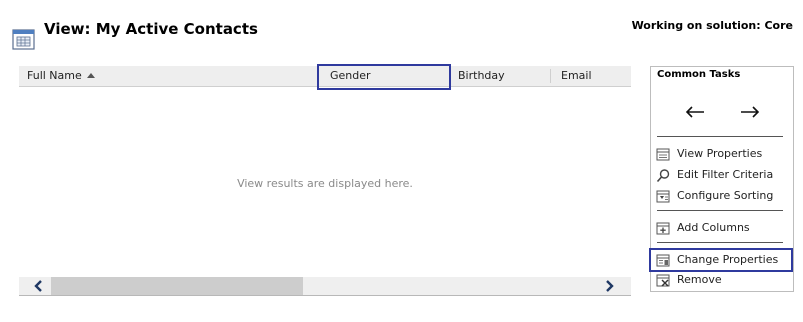 Image resolution: width=803 pixels, height=322 pixels. What do you see at coordinates (699, 279) in the screenshot?
I see `task-label: Remove` at bounding box center [699, 279].